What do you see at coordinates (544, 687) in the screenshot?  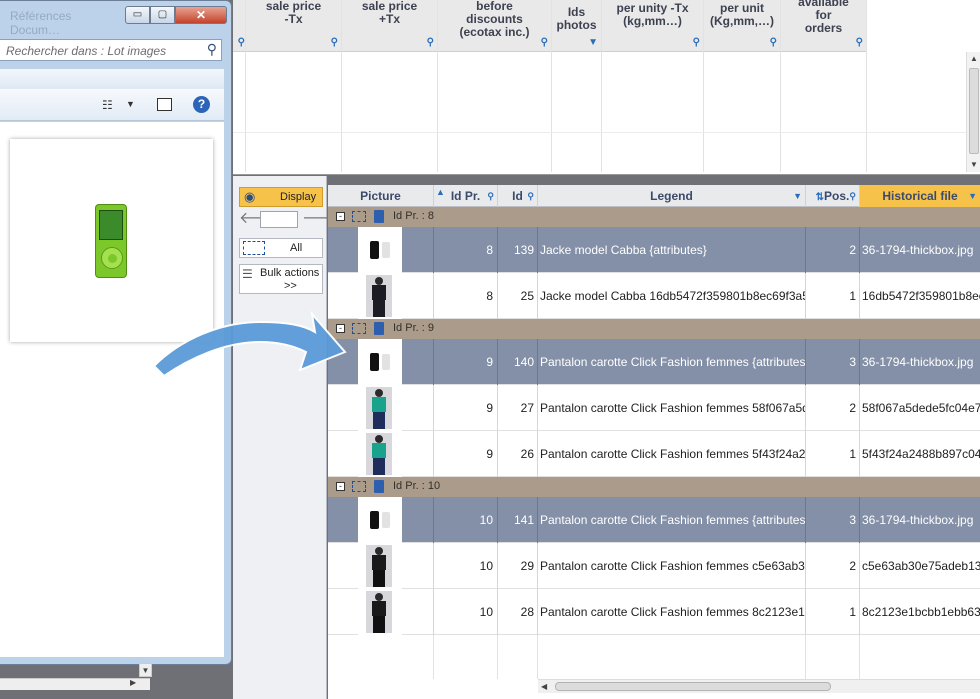 I see `scroll-left-icon: ◀` at bounding box center [544, 687].